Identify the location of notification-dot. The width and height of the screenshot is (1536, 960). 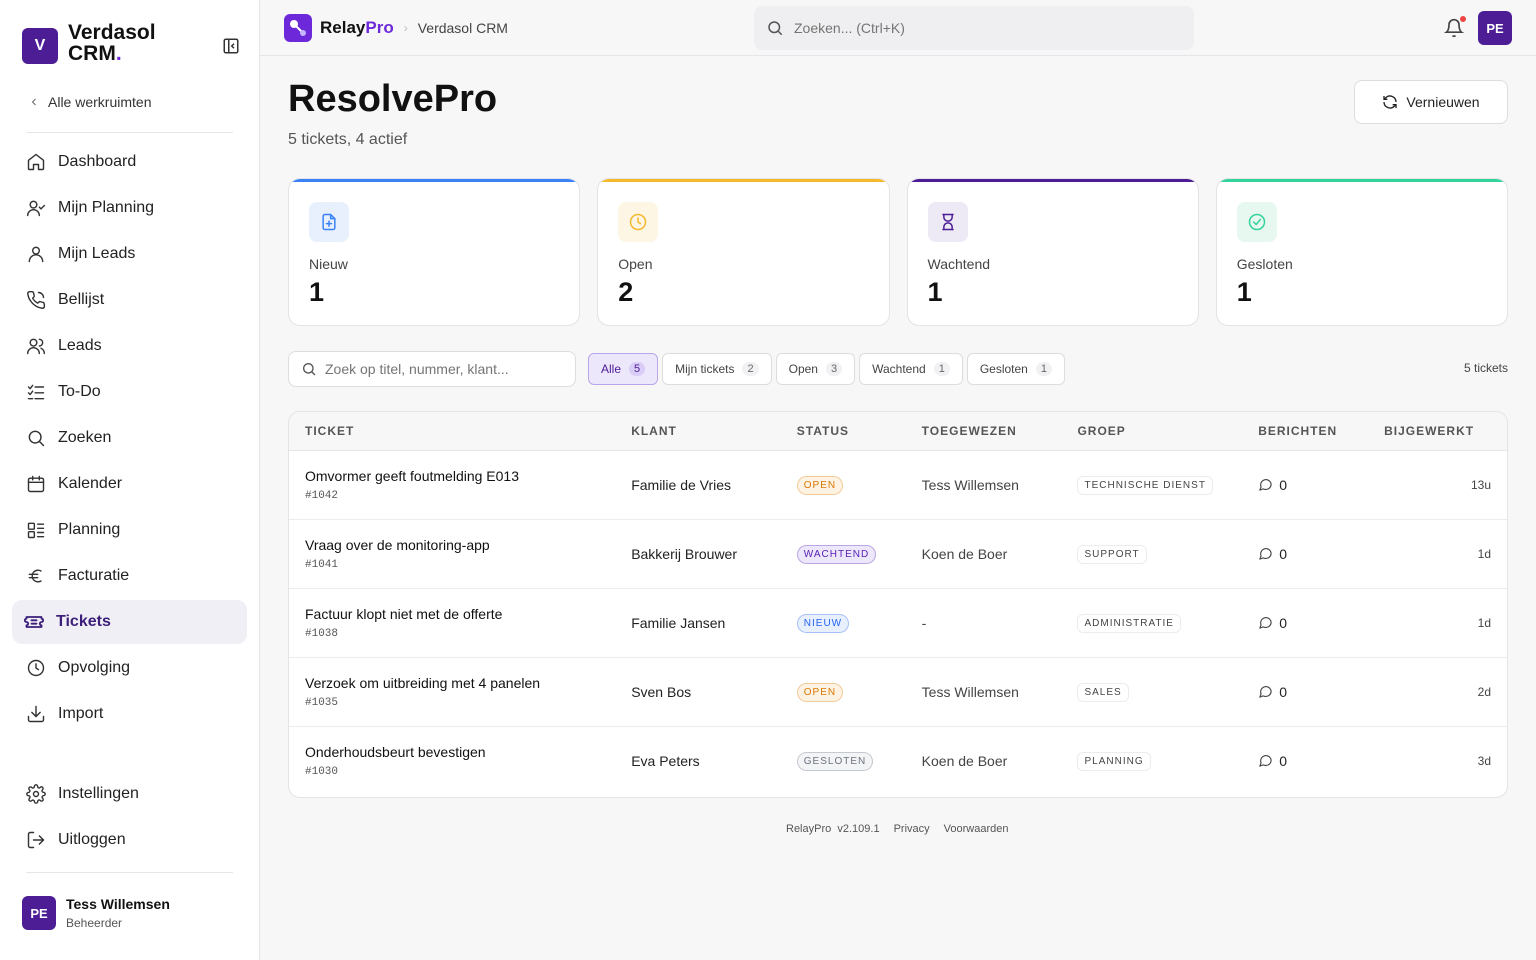
(1463, 19).